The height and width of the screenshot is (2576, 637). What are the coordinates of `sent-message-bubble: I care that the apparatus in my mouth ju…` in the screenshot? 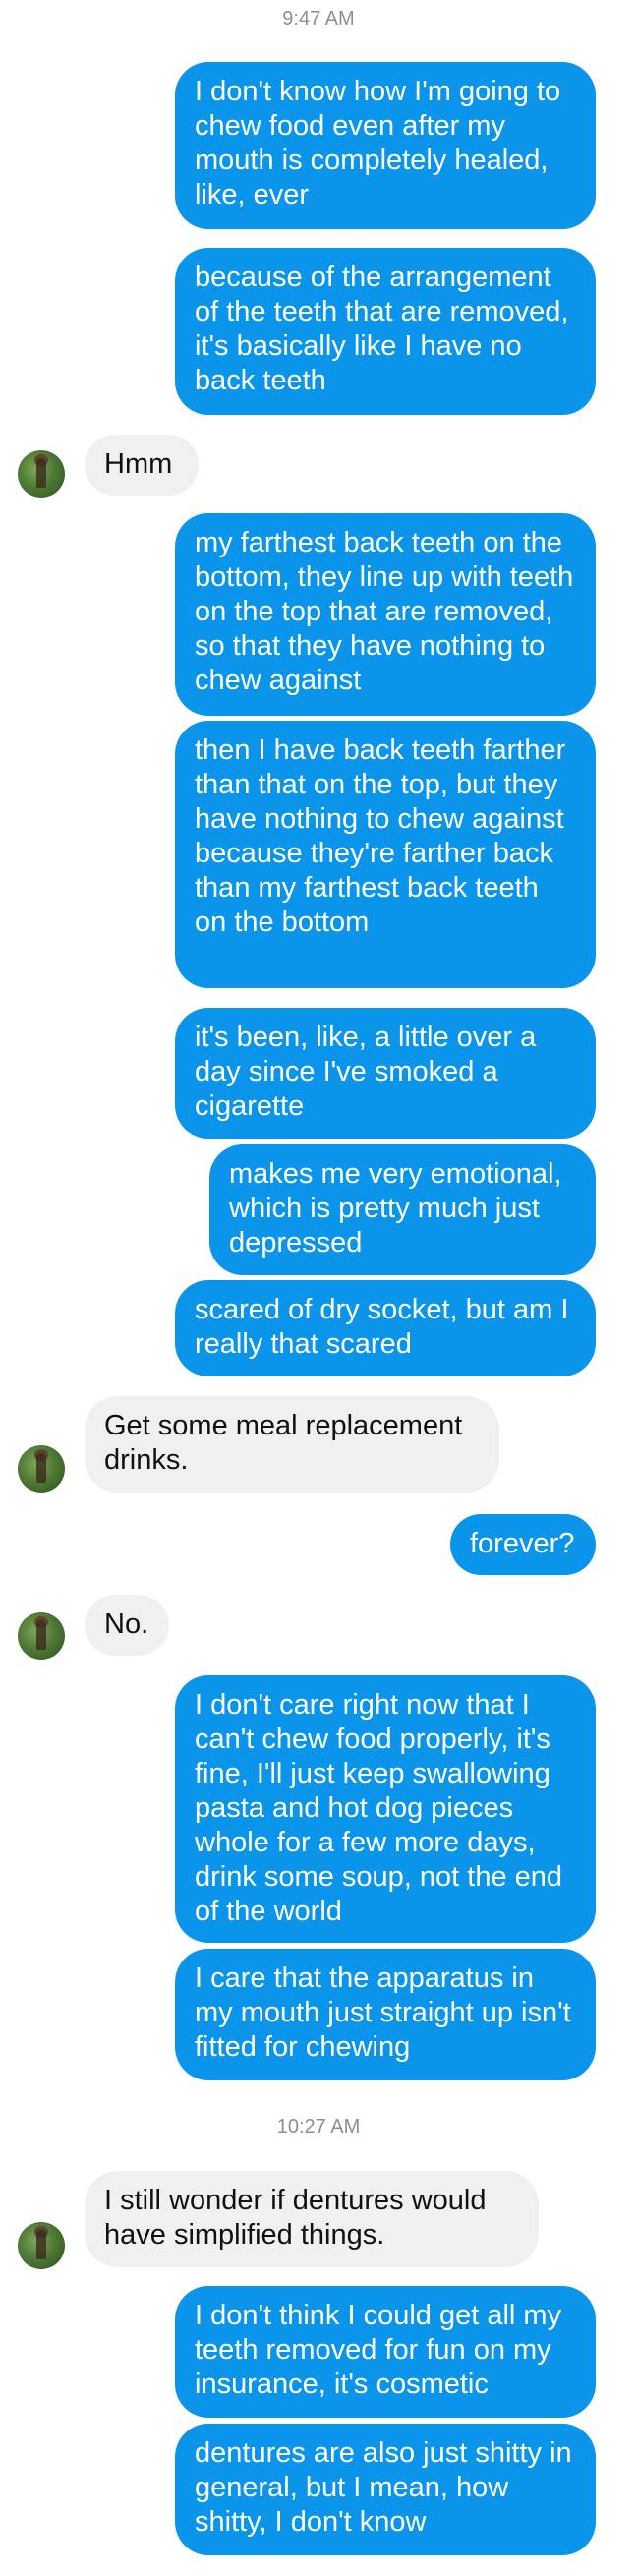 It's located at (385, 2015).